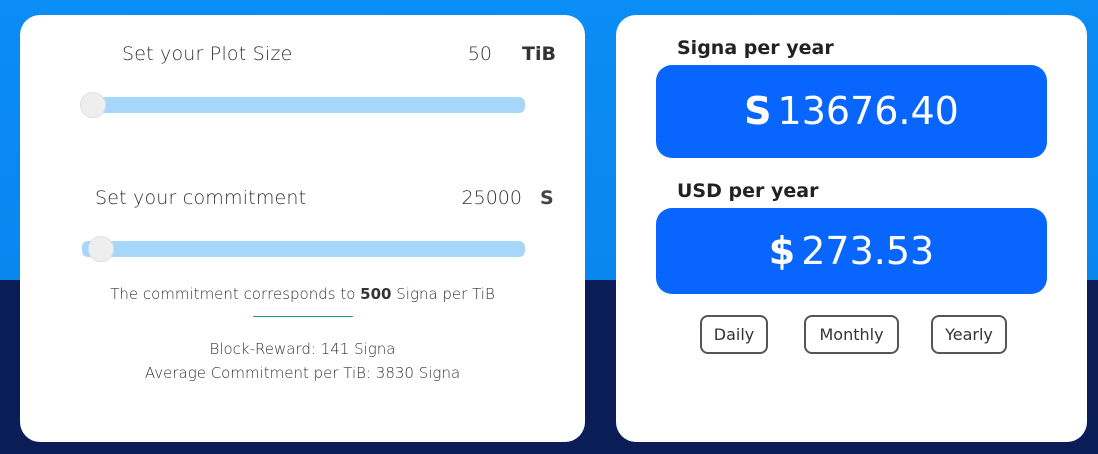  What do you see at coordinates (100, 249) in the screenshot?
I see `commitment-slider-thumb` at bounding box center [100, 249].